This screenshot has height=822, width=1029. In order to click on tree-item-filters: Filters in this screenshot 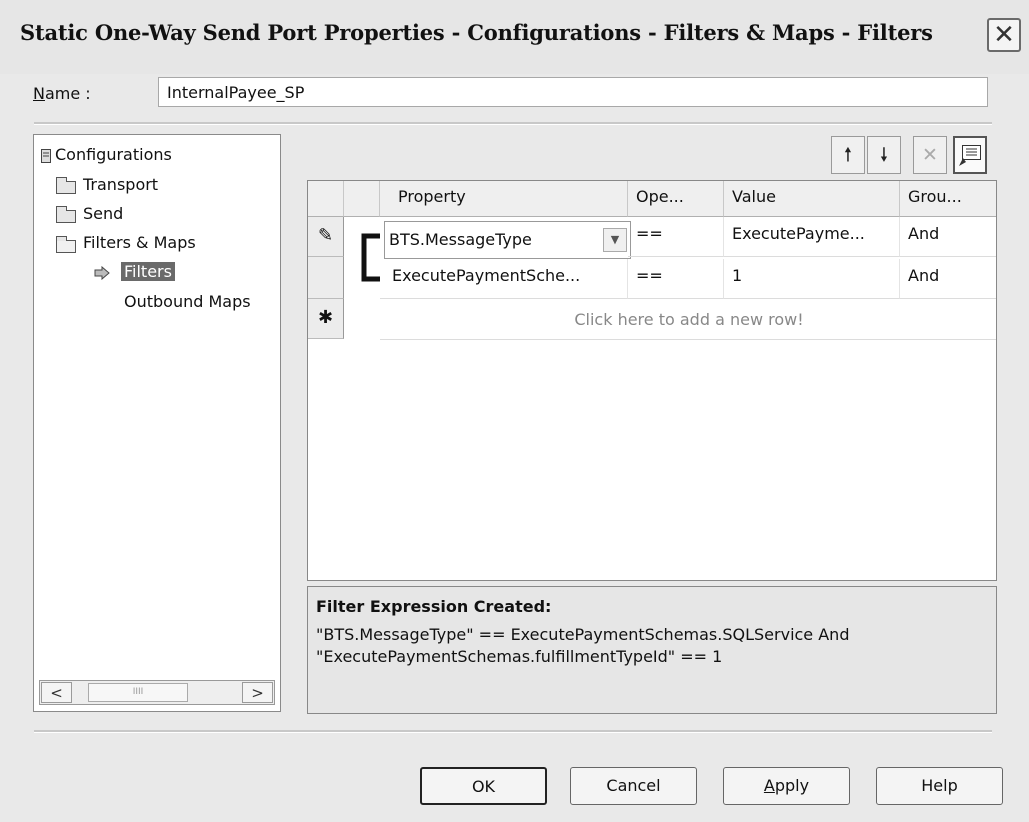, I will do `click(148, 271)`.